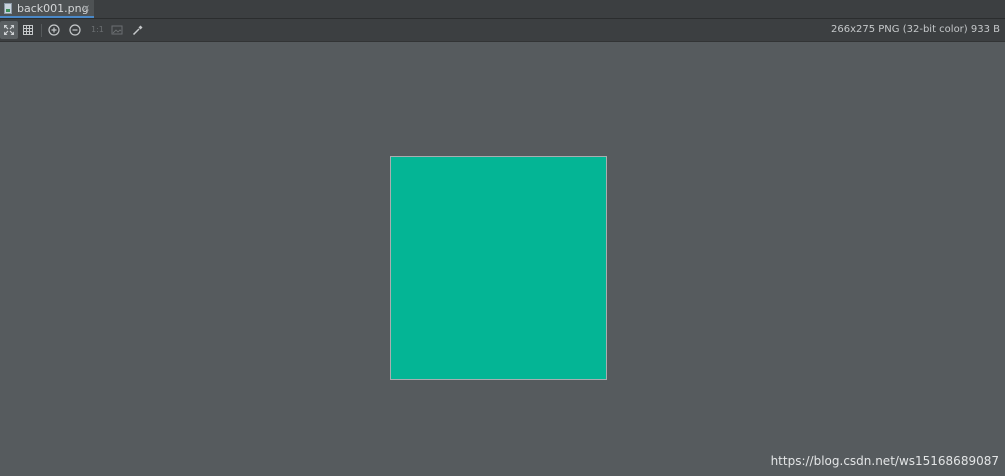  I want to click on zoom-in-icon, so click(54, 30).